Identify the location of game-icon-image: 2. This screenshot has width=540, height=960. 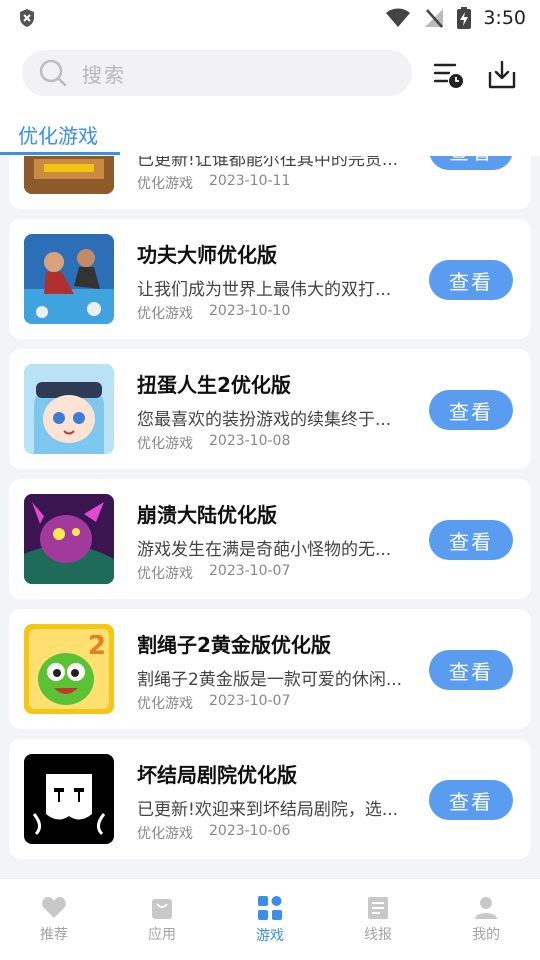
(69, 669).